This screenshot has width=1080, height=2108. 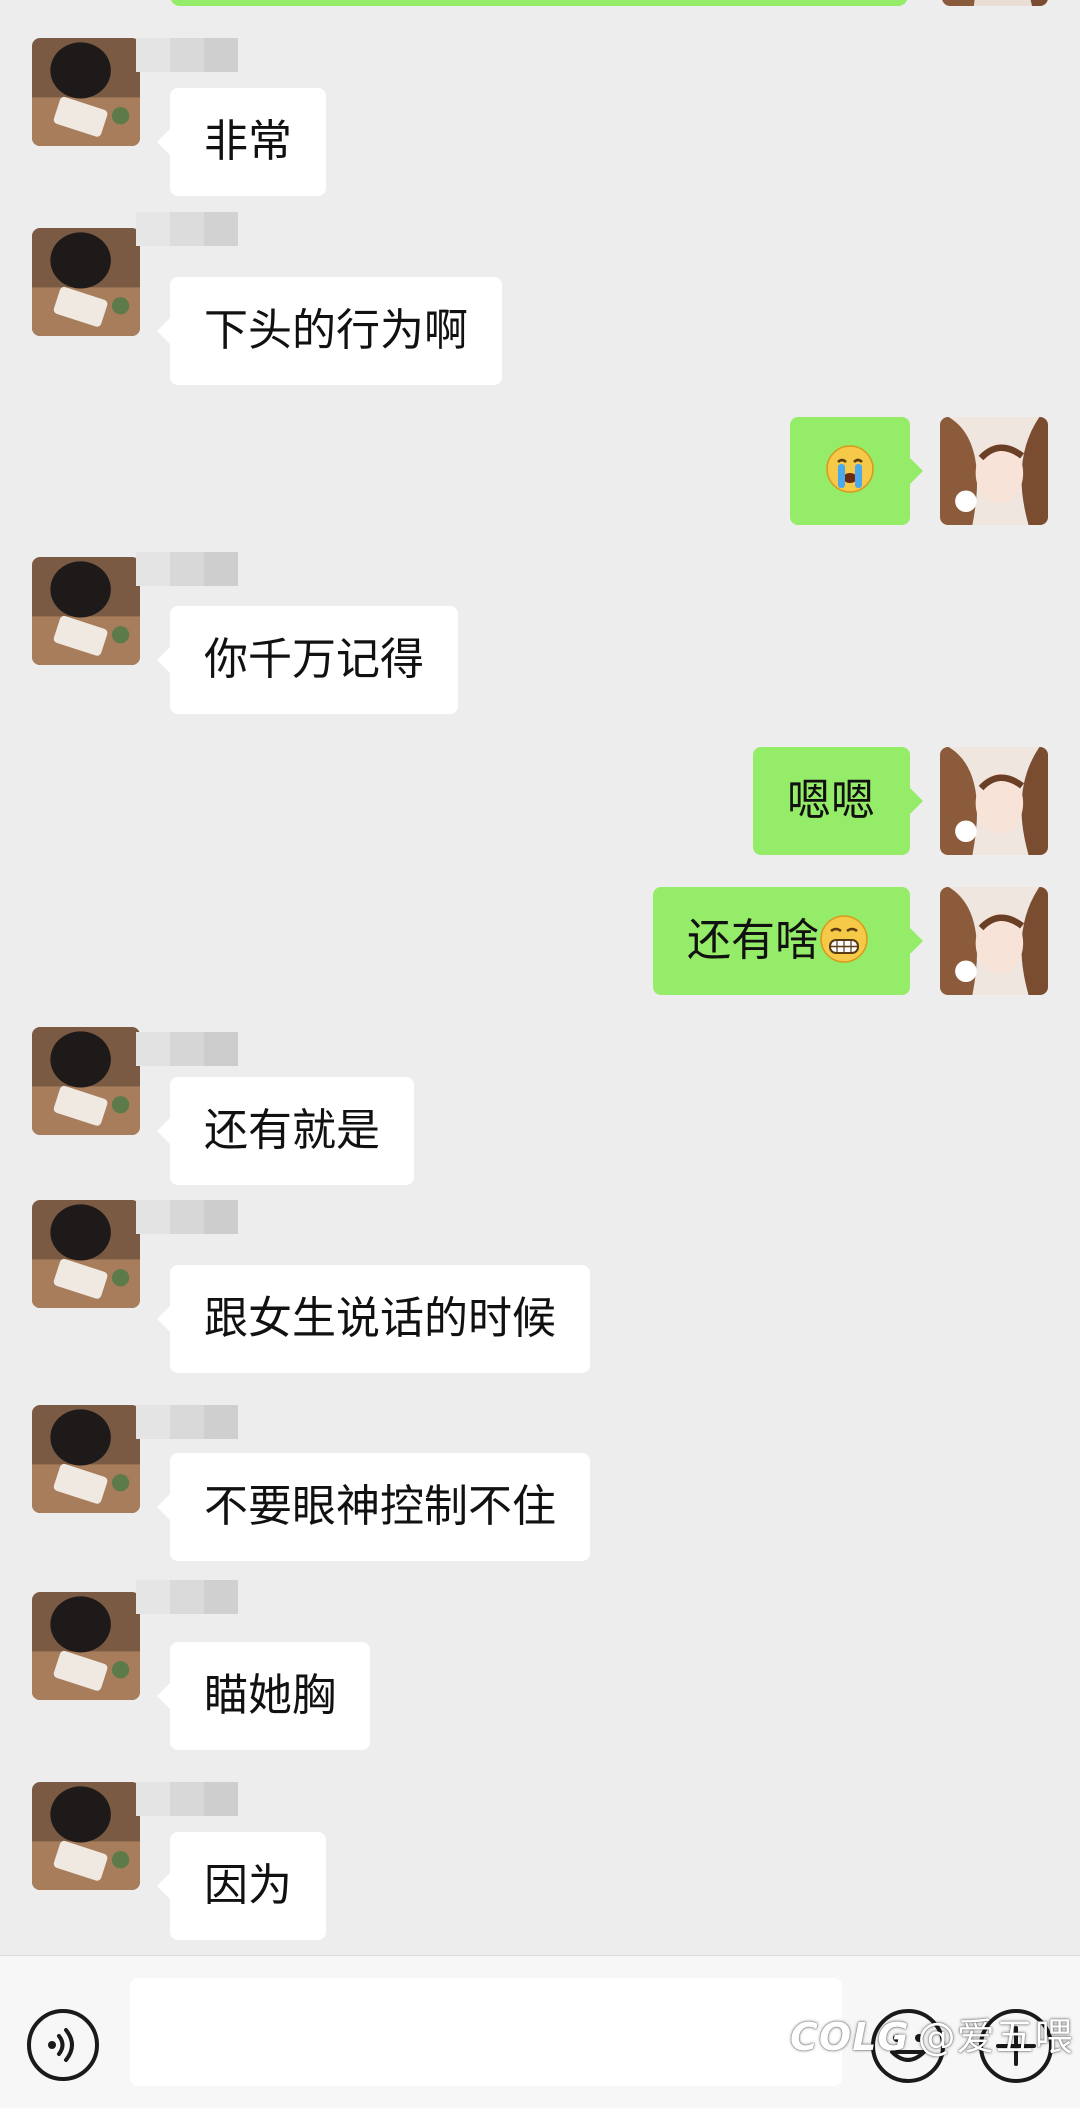 I want to click on message-text: 还有就是, so click(x=292, y=1130).